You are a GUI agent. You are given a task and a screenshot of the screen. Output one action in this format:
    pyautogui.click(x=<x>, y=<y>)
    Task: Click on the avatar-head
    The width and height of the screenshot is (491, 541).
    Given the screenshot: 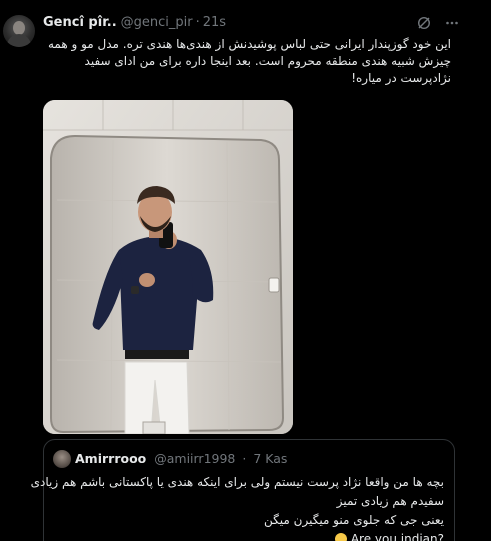 What is the action you would take?
    pyautogui.click(x=19, y=28)
    